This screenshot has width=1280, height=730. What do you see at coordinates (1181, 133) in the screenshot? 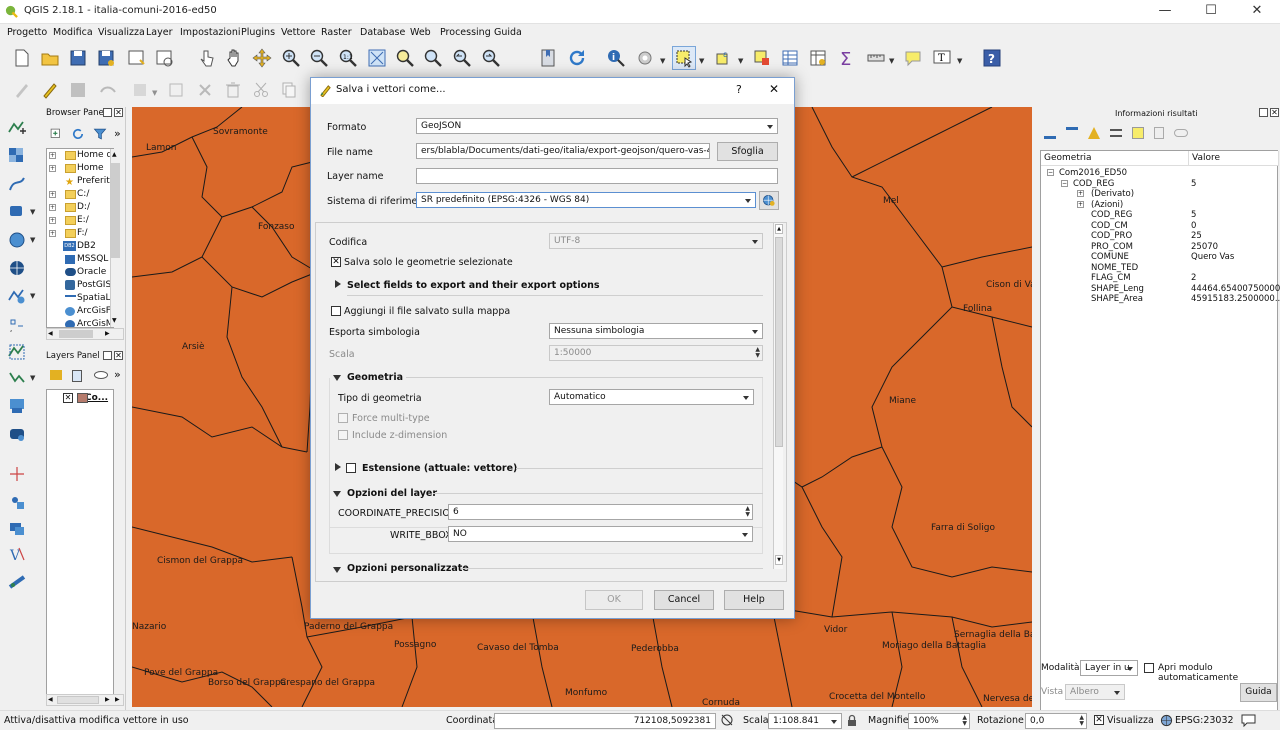
I see `print-icon` at bounding box center [1181, 133].